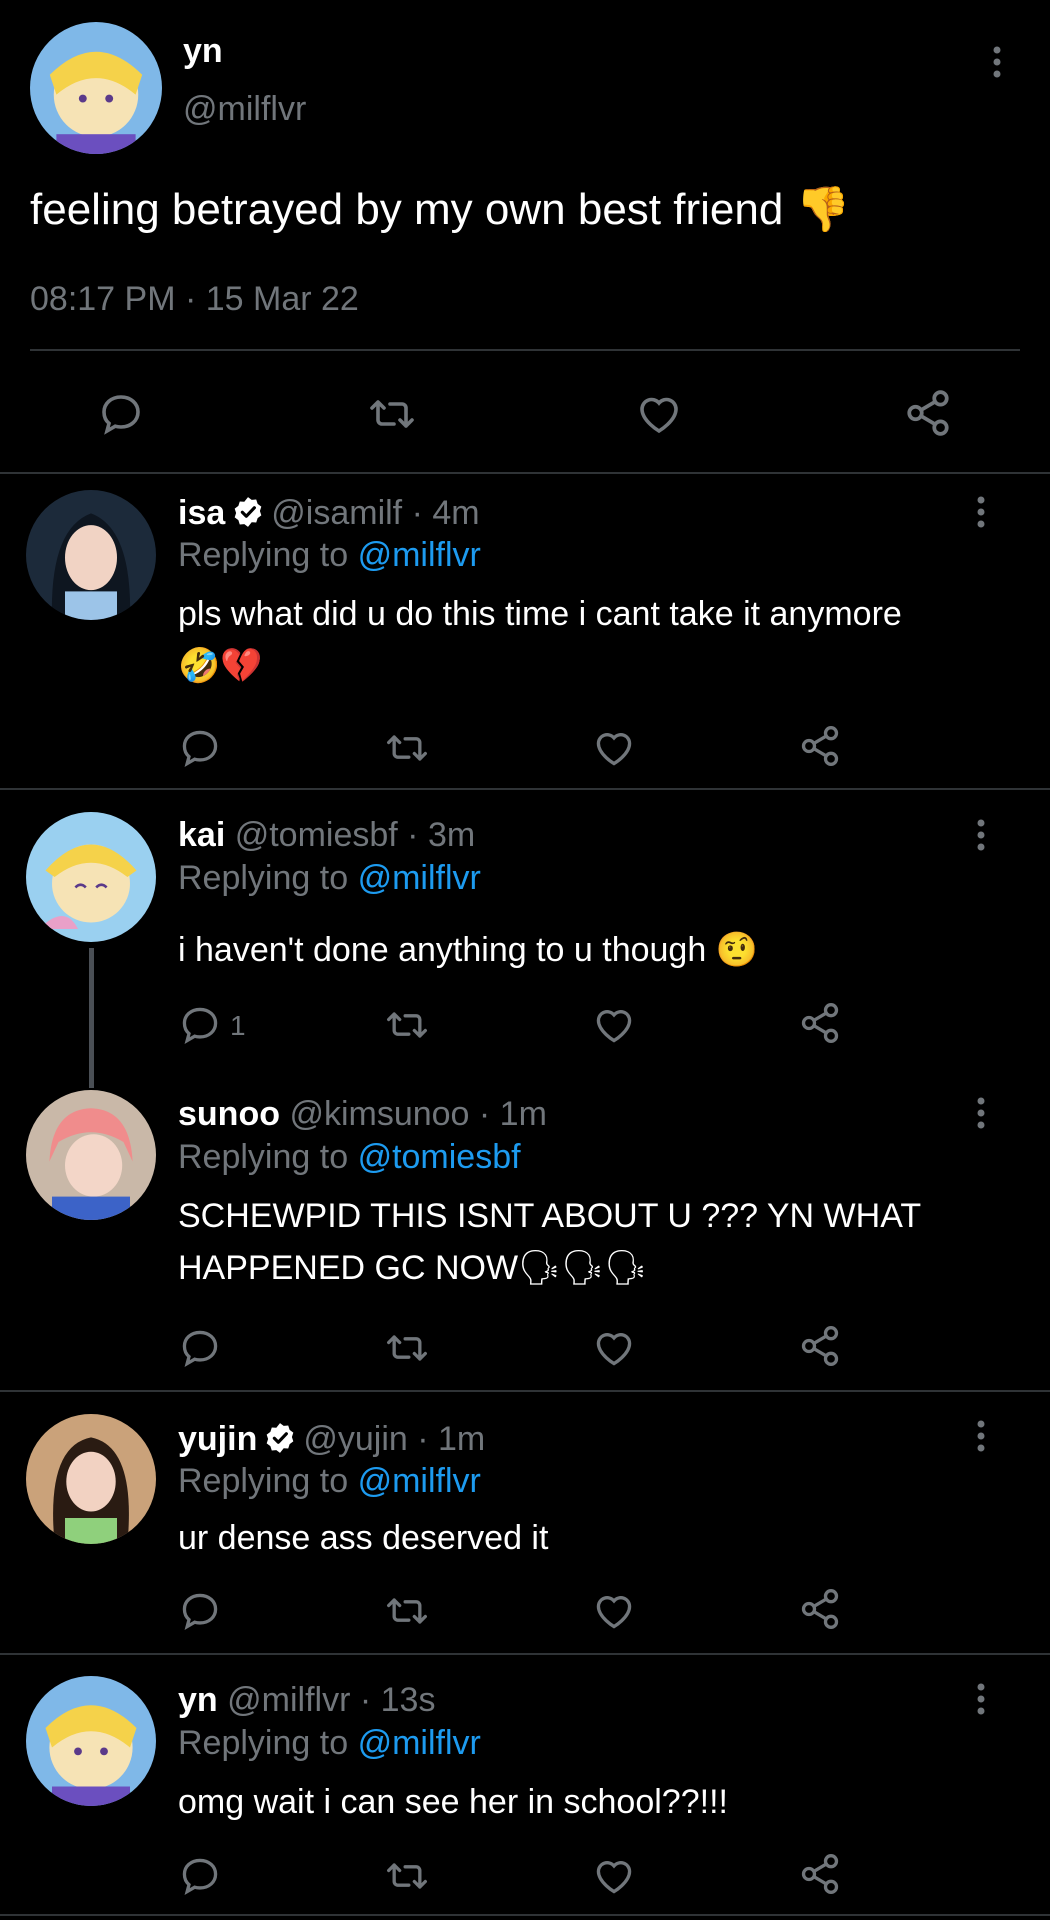  I want to click on reply-text-line: SCHEWPID THIS ISNT ABOUT U ??? YN WHAT, so click(550, 1216).